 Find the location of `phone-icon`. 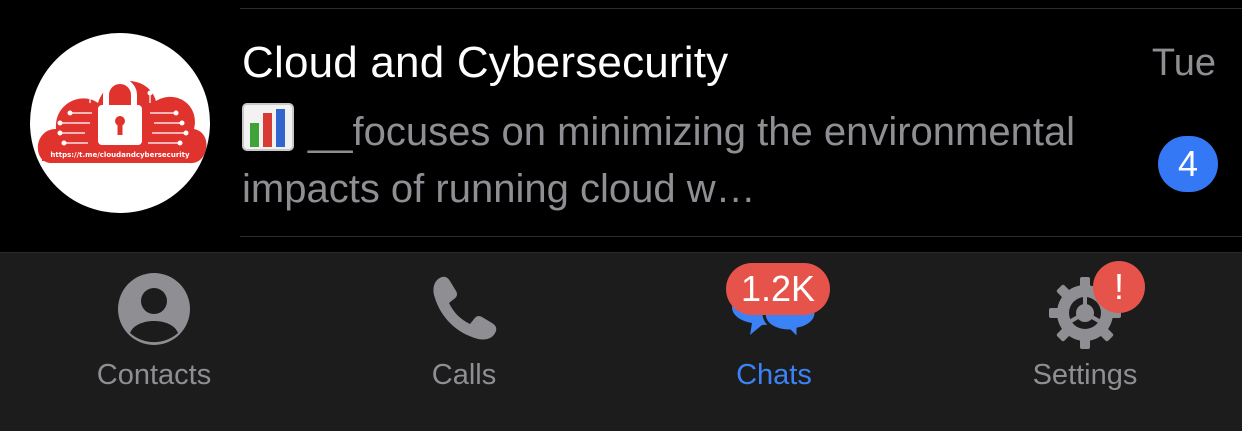

phone-icon is located at coordinates (464, 311).